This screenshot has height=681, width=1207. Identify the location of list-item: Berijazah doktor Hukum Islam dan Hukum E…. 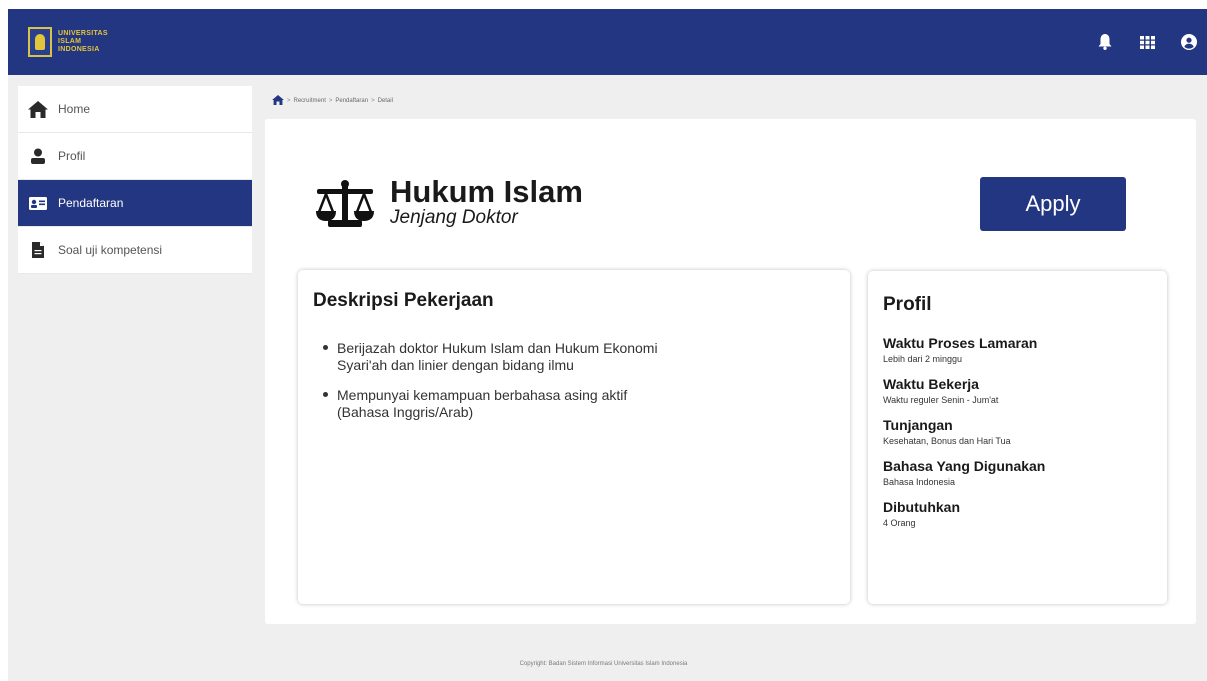
(493, 357).